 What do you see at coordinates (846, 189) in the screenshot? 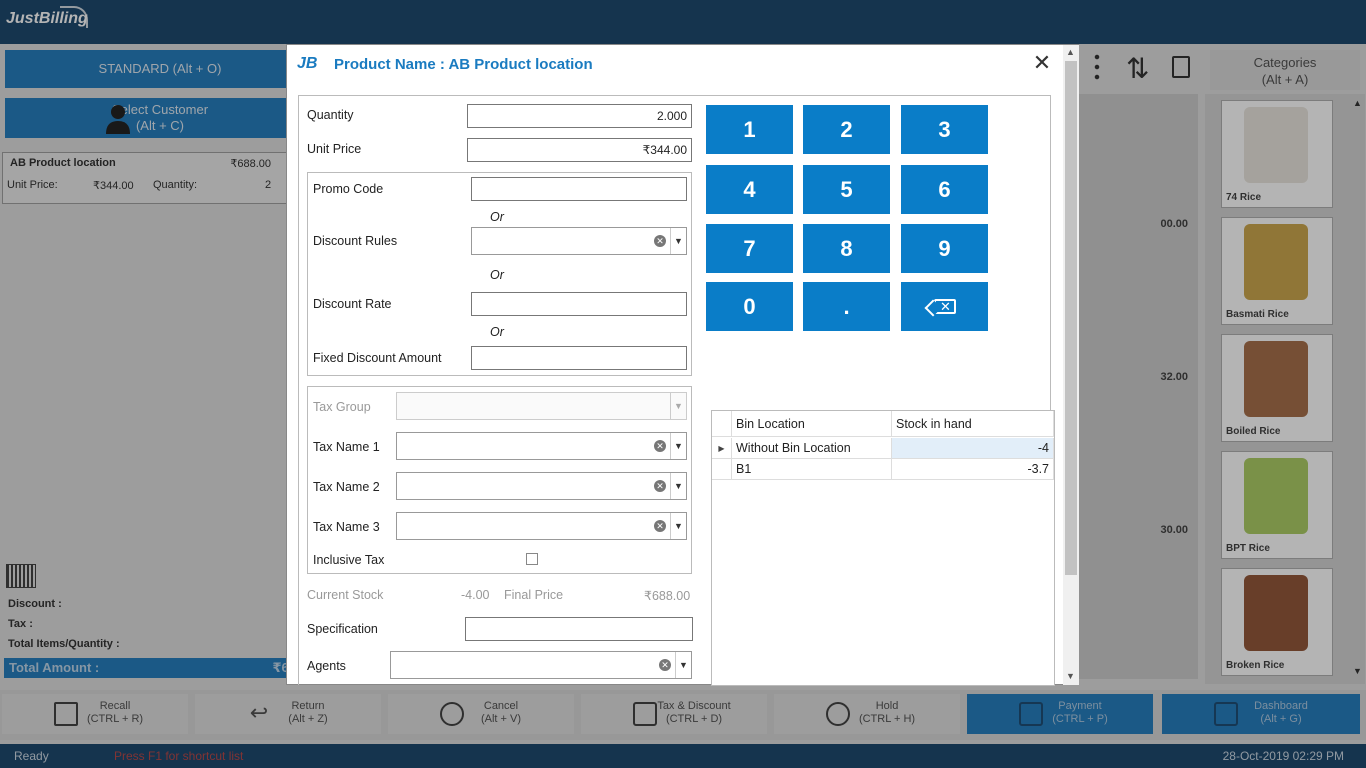
I see `keypad-5: 5` at bounding box center [846, 189].